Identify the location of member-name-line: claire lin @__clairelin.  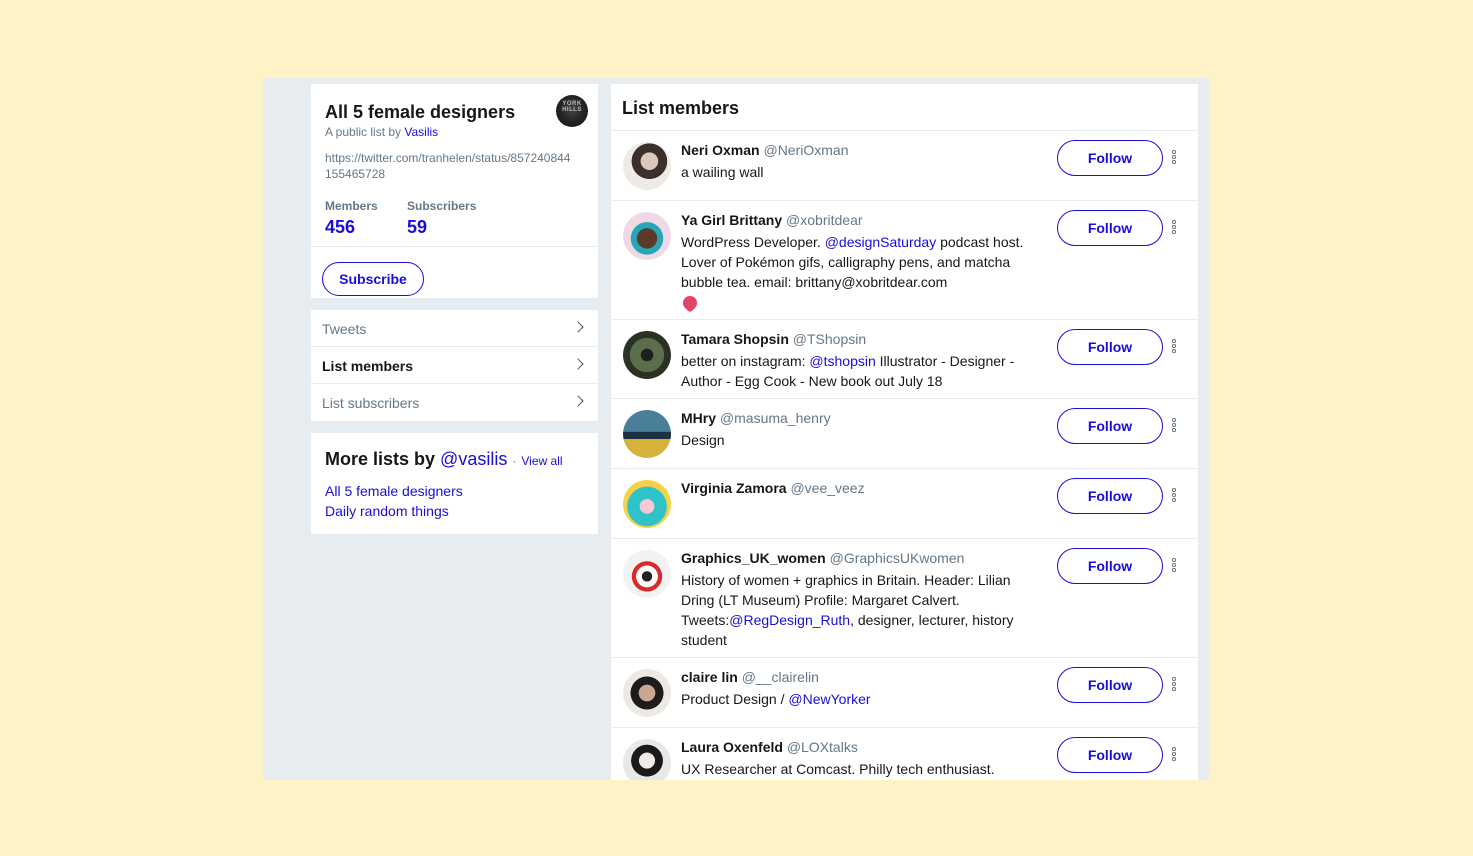
(750, 677).